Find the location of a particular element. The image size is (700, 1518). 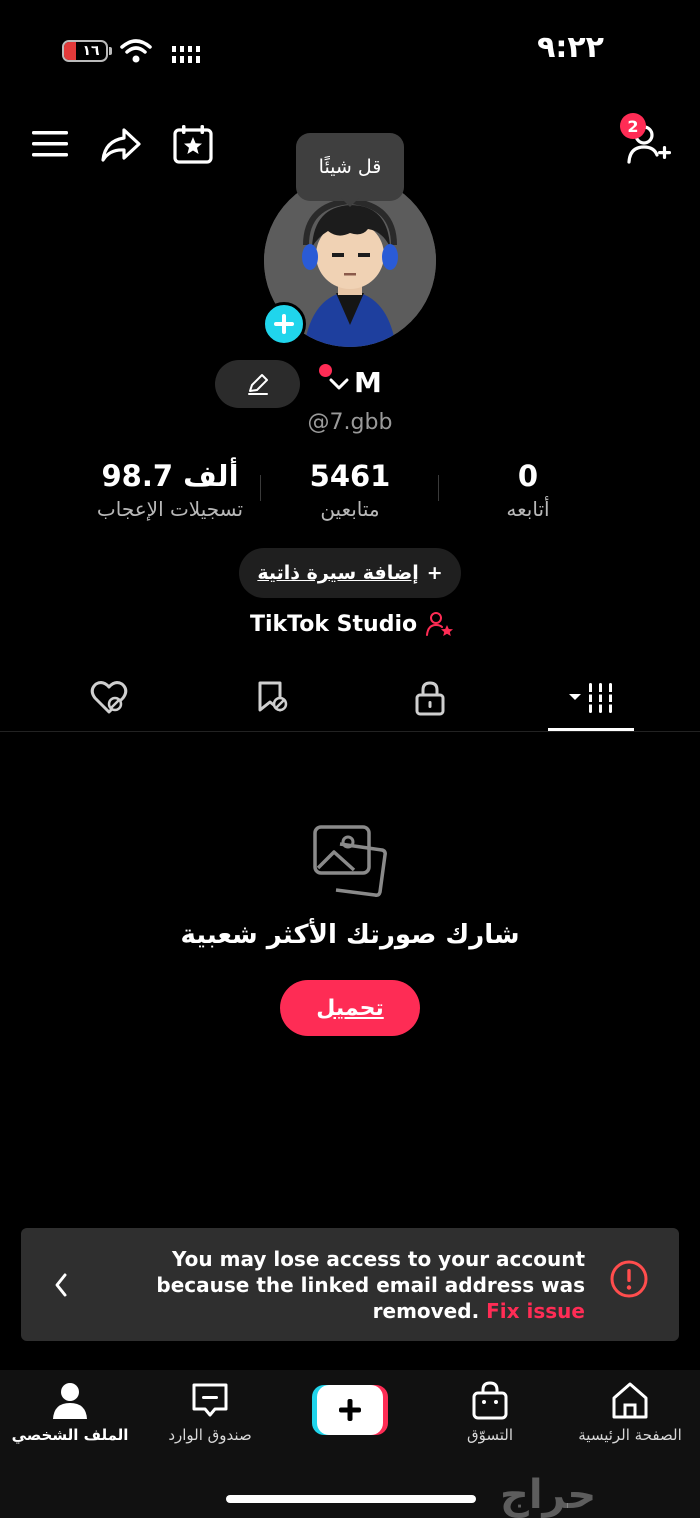

menu-icon is located at coordinates (50, 144).